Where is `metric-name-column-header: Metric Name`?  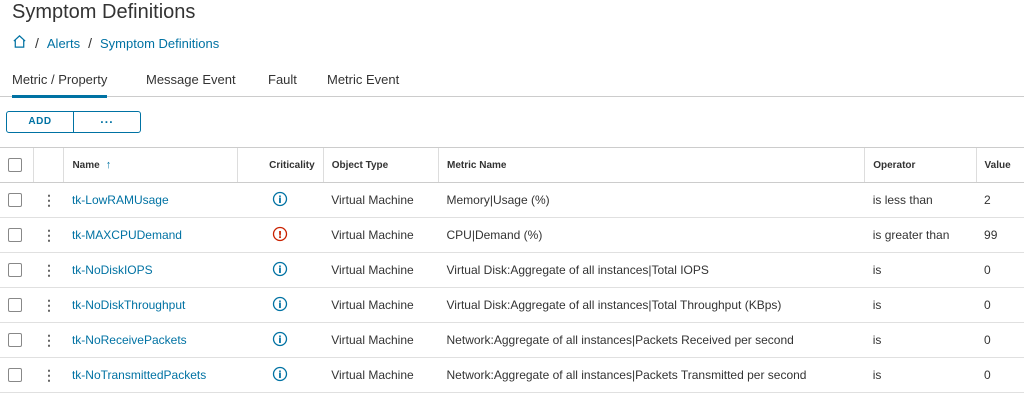 metric-name-column-header: Metric Name is located at coordinates (651, 165).